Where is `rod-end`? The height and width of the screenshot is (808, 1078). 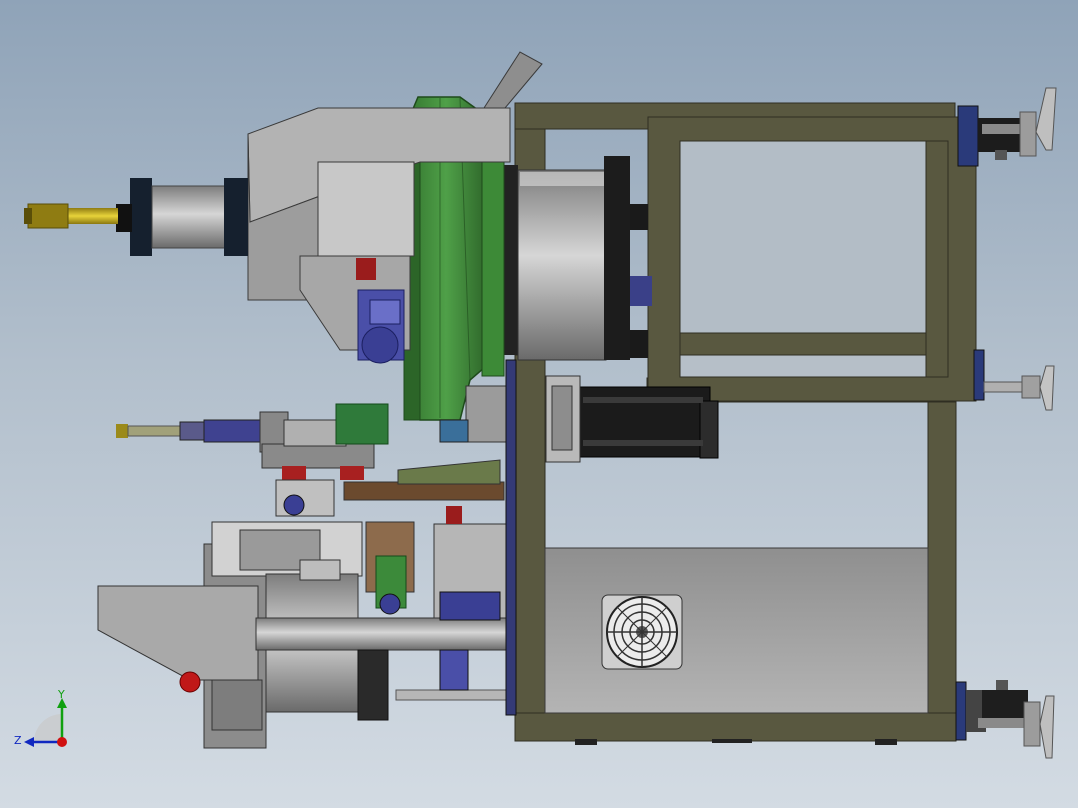
rod-end is located at coordinates (48, 216).